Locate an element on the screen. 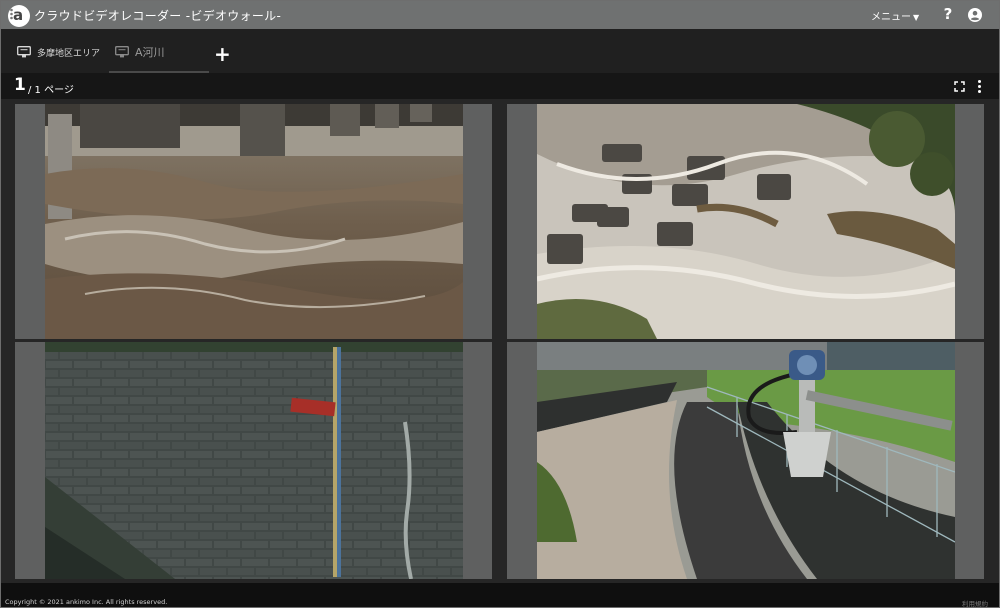  tab-river-a: A河川 is located at coordinates (140, 52).